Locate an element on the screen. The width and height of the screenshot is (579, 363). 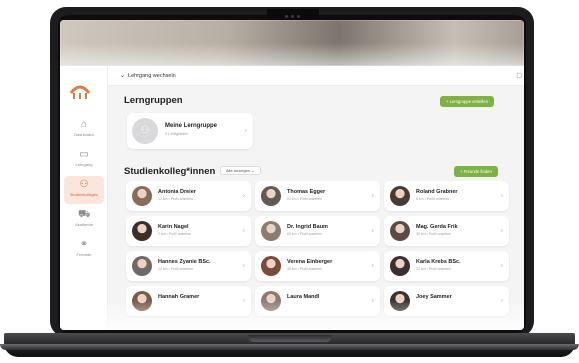
chat-icon: ◻ is located at coordinates (519, 75).